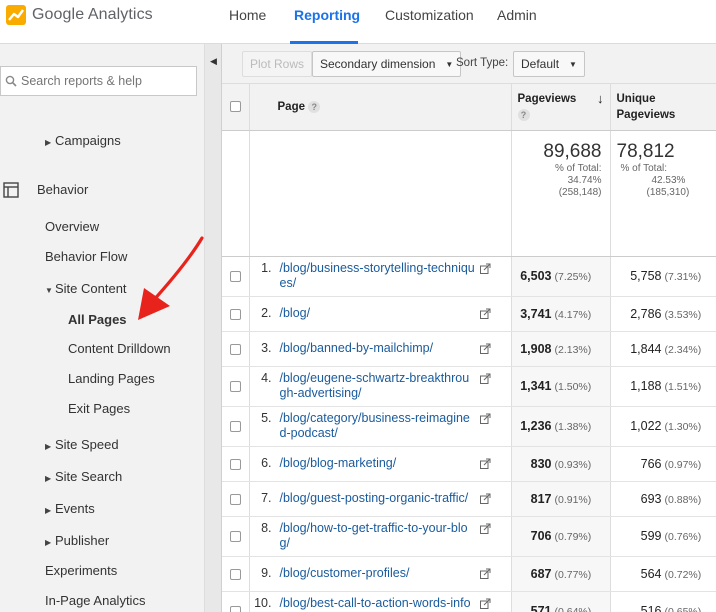  What do you see at coordinates (683, 464) in the screenshot?
I see `unique-pageviews-percent: (0.97%)` at bounding box center [683, 464].